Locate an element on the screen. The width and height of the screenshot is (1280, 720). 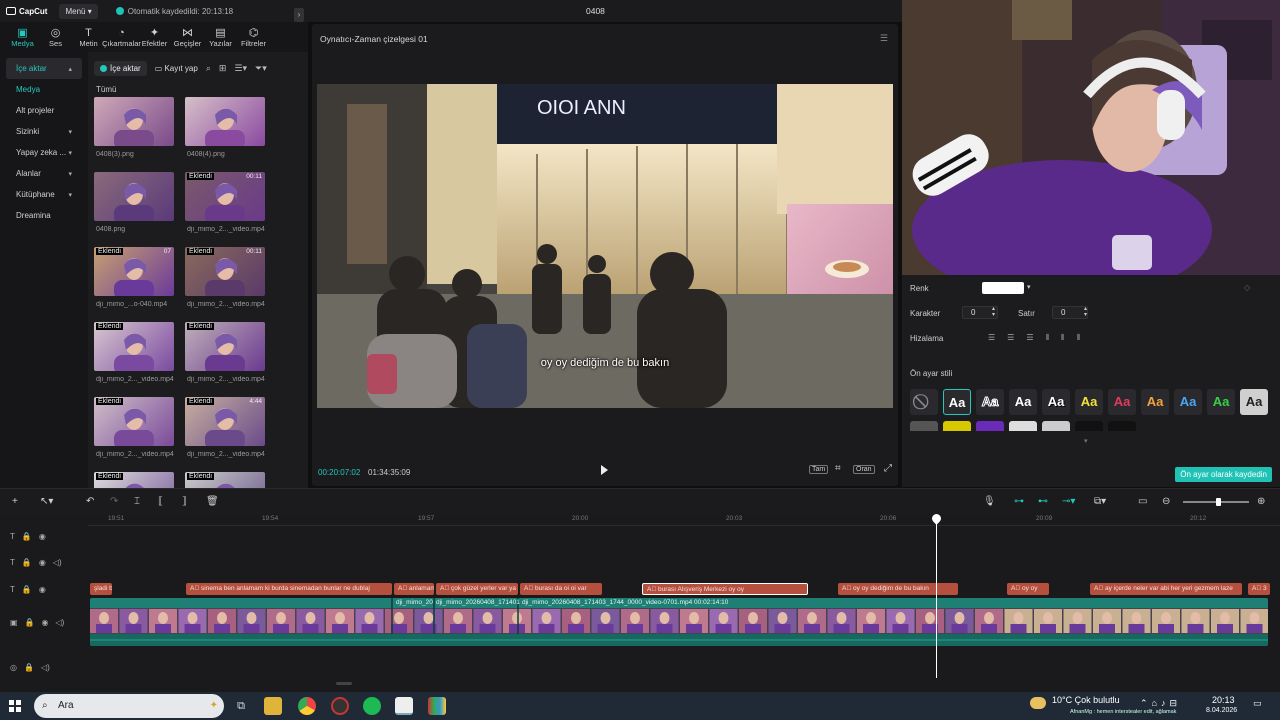
tab-captions: ▤ Yazılar is located at coordinates (220, 35).